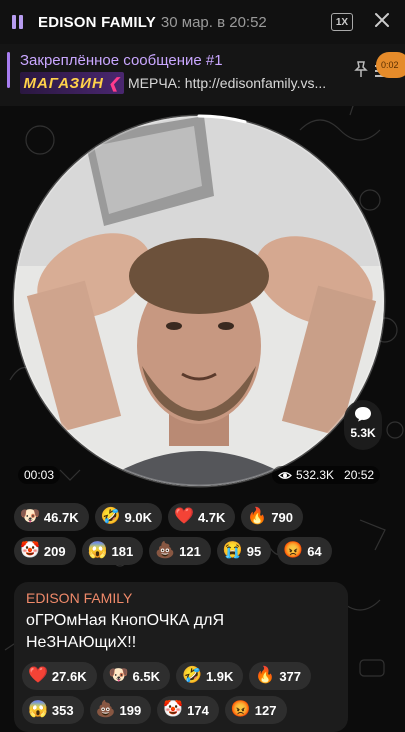 The width and height of the screenshot is (405, 732). Describe the element at coordinates (79, 598) in the screenshot. I see `message-author: EDISON FAMILY` at that location.